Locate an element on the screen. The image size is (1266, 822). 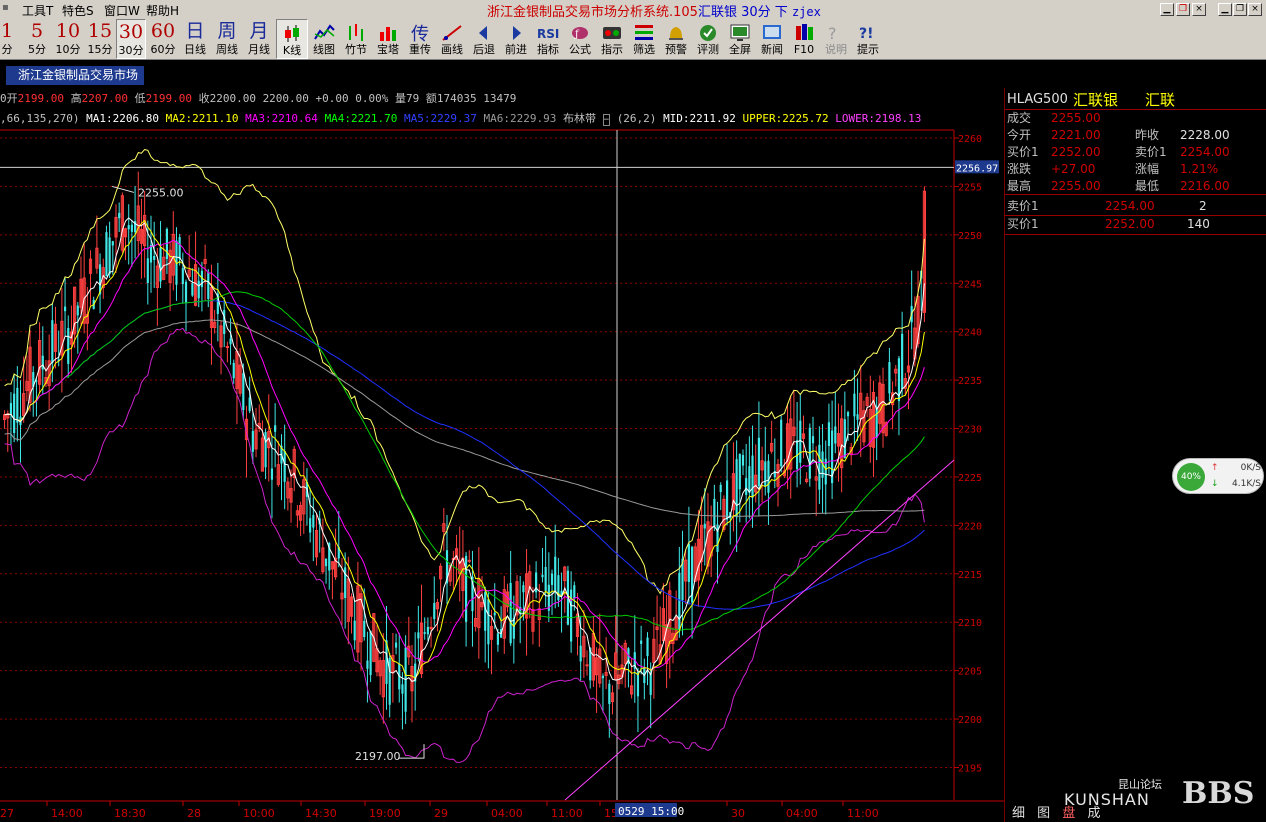
period-label: 周线 is located at coordinates (227, 49).